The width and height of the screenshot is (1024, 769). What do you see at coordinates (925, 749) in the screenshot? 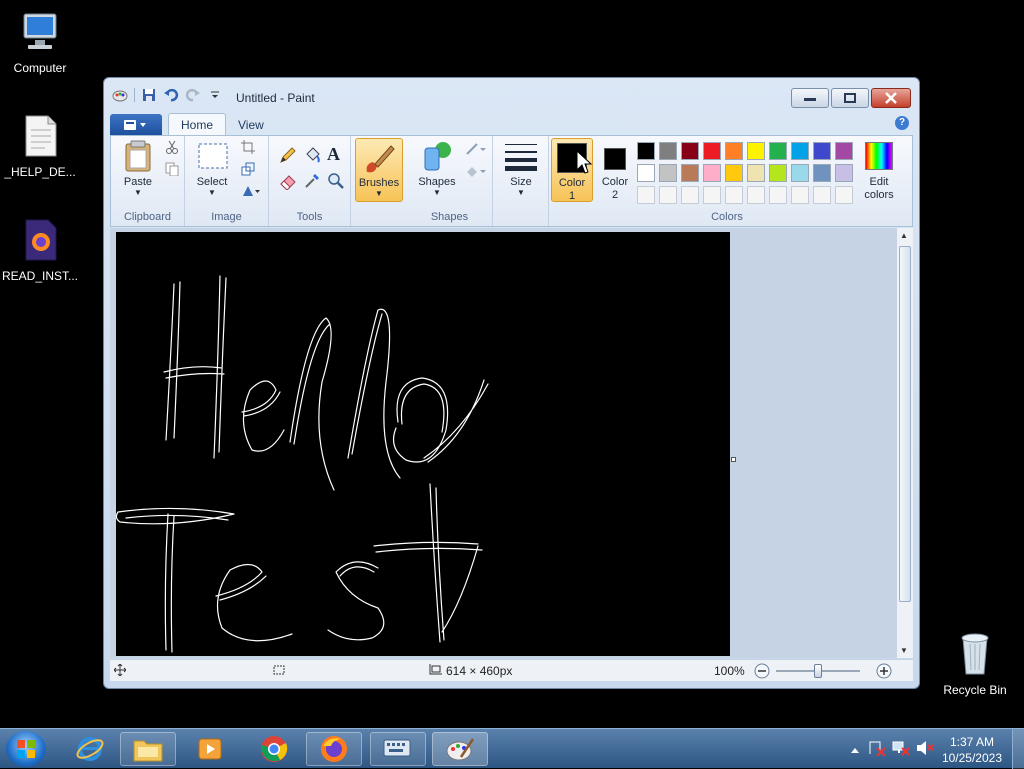
I see `volume-muted-icon` at bounding box center [925, 749].